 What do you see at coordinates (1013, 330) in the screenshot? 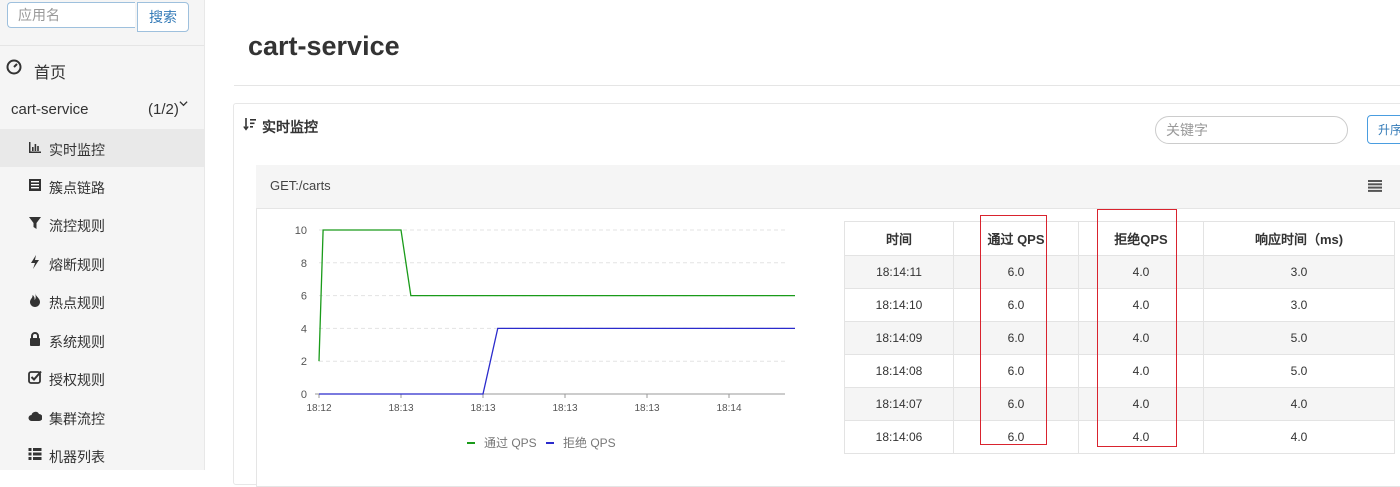
I see `highlight-box-pass-qps` at bounding box center [1013, 330].